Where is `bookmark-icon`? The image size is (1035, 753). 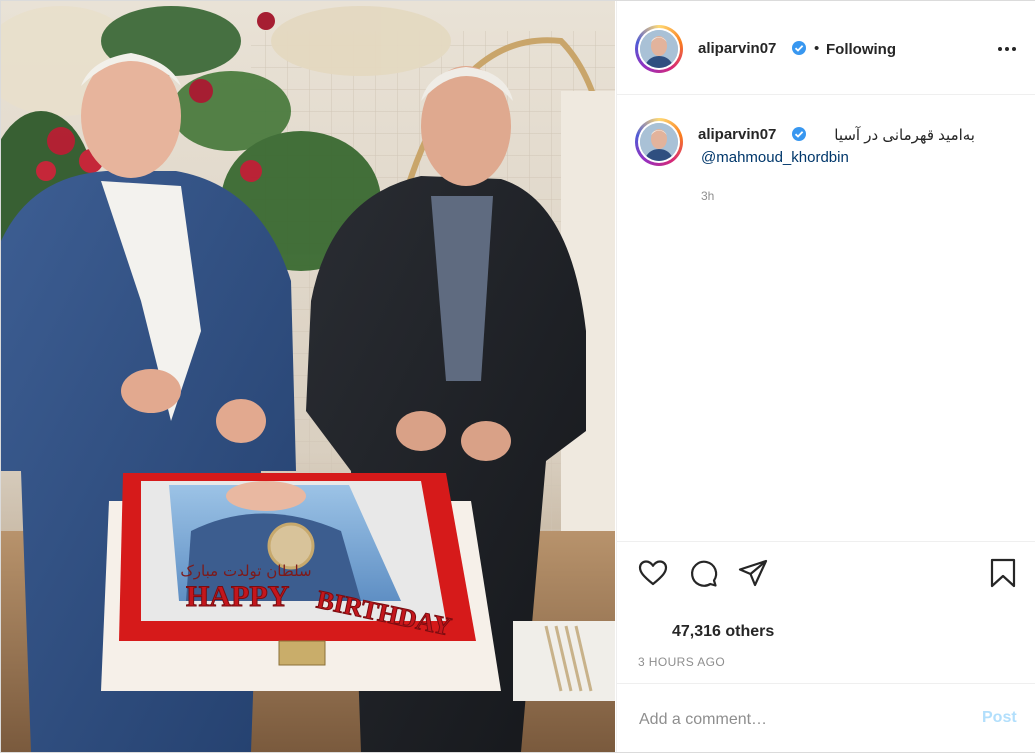
bookmark-icon is located at coordinates (1003, 573).